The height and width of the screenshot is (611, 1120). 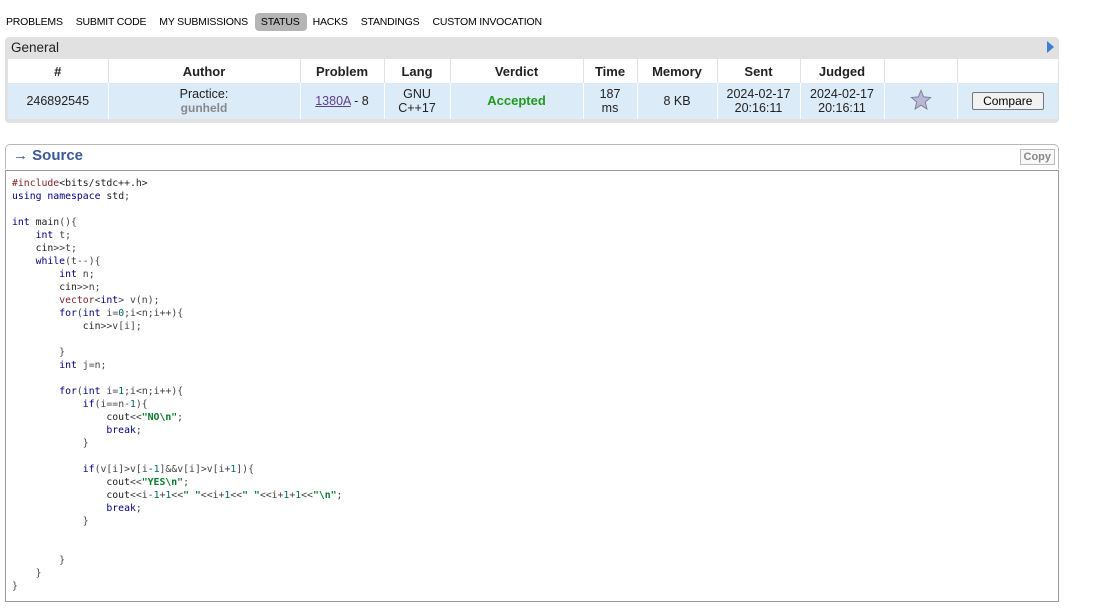 What do you see at coordinates (417, 94) in the screenshot?
I see `lang-line1: GNU` at bounding box center [417, 94].